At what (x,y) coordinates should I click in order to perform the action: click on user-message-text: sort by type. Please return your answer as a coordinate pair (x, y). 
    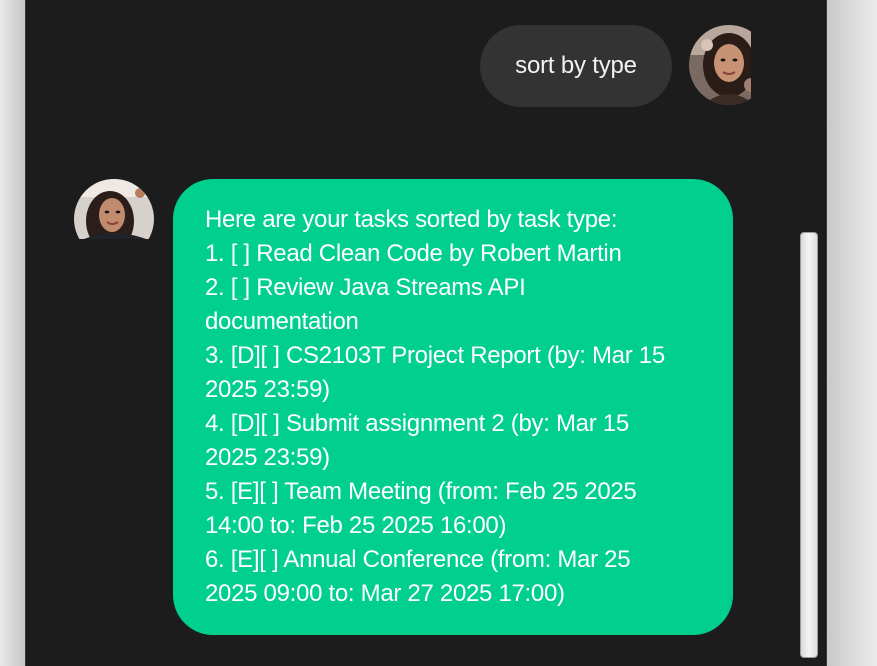
    Looking at the image, I should click on (576, 65).